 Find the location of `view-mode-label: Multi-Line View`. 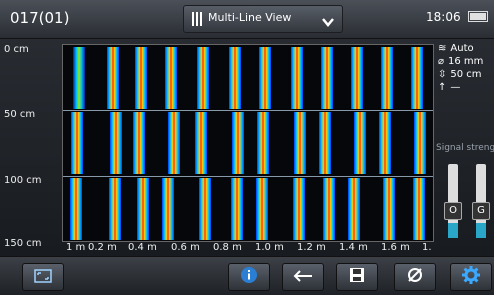

view-mode-label: Multi-Line View is located at coordinates (250, 17).